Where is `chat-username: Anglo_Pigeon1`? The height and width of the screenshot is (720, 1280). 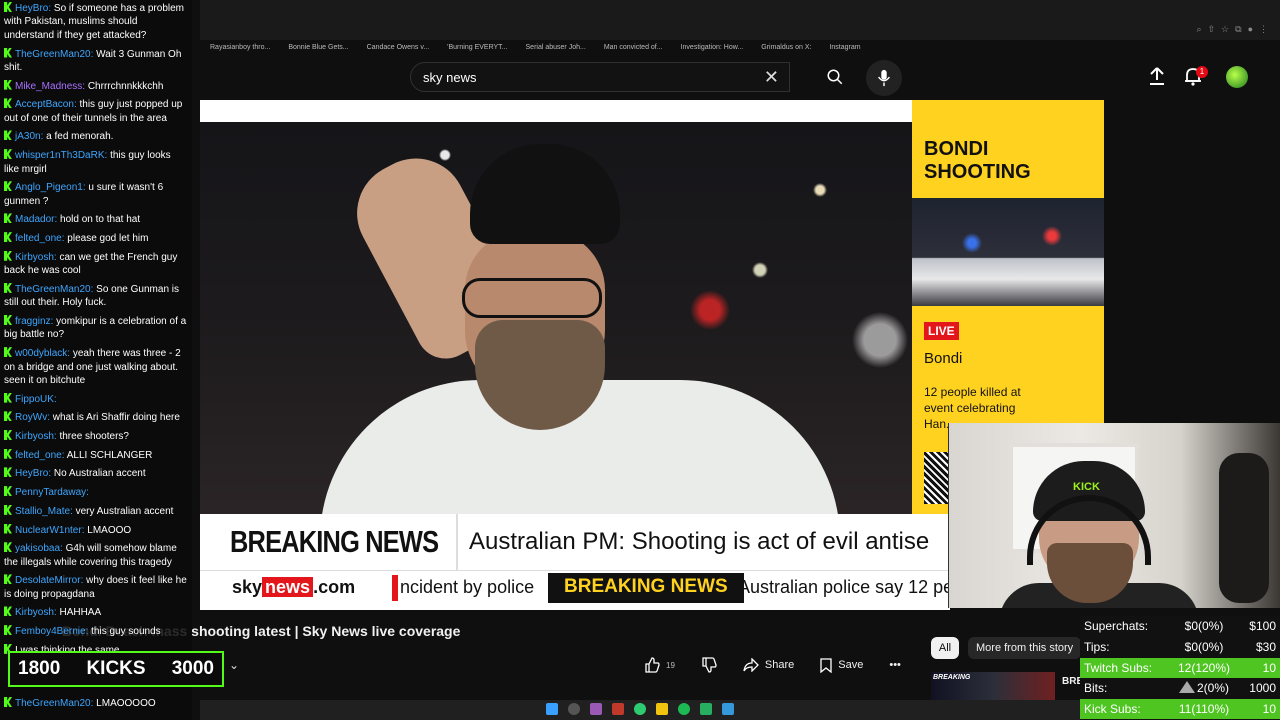
chat-username: Anglo_Pigeon1 is located at coordinates (49, 187).